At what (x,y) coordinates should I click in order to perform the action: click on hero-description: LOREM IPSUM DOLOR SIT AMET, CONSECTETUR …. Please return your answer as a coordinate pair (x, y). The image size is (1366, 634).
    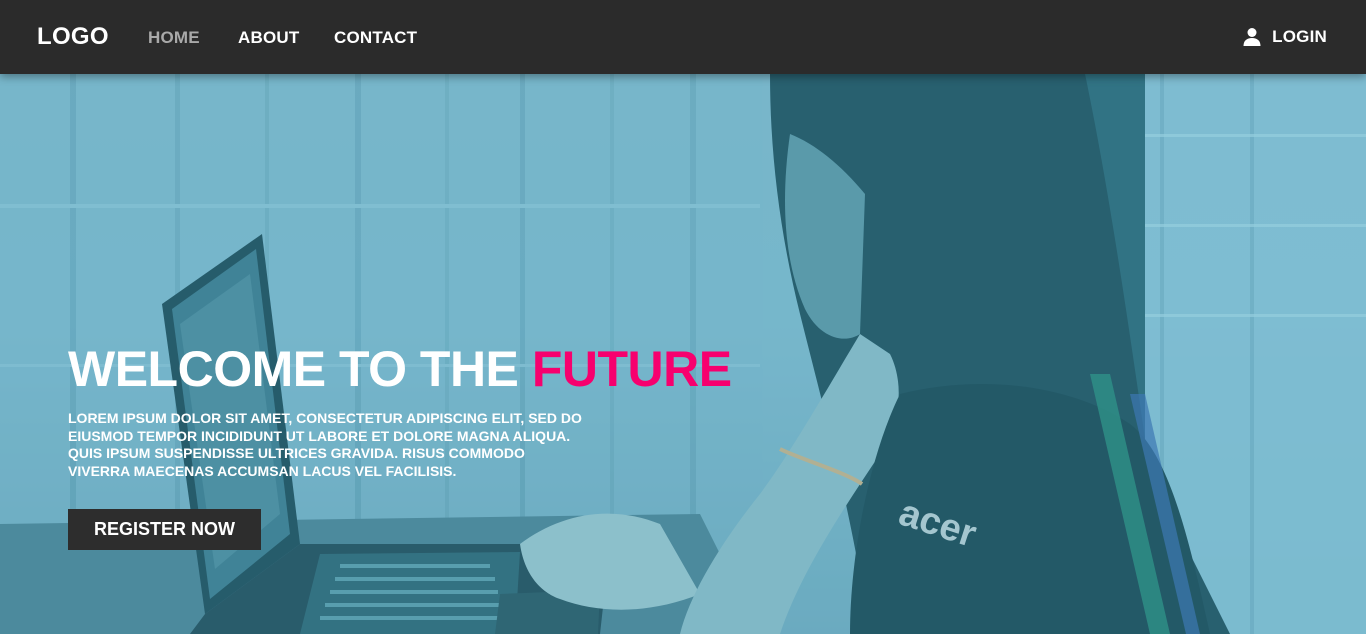
    Looking at the image, I should click on (325, 444).